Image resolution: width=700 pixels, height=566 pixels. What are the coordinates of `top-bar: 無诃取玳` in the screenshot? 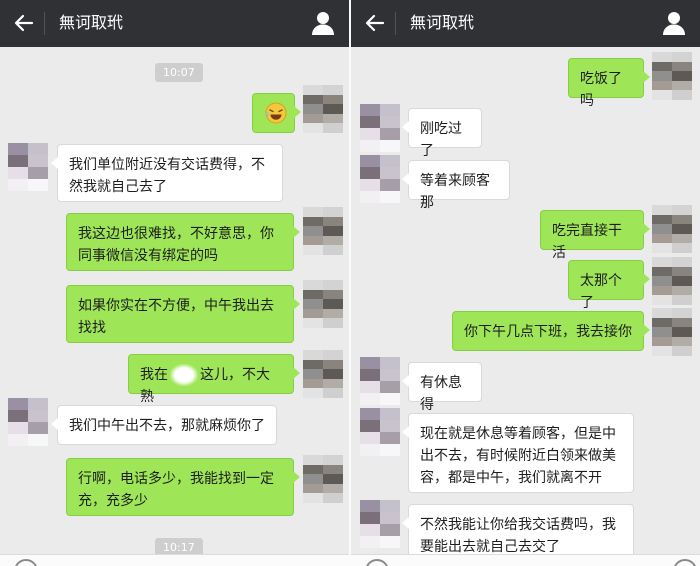 It's located at (525, 23).